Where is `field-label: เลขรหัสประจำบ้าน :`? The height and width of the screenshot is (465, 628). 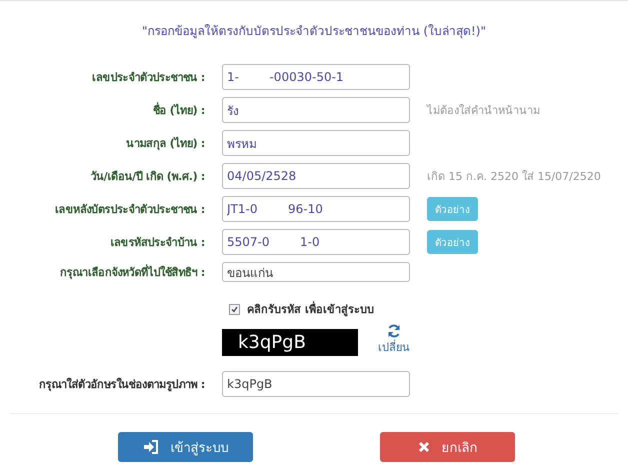 field-label: เลขรหัสประจำบ้าน : is located at coordinates (157, 243).